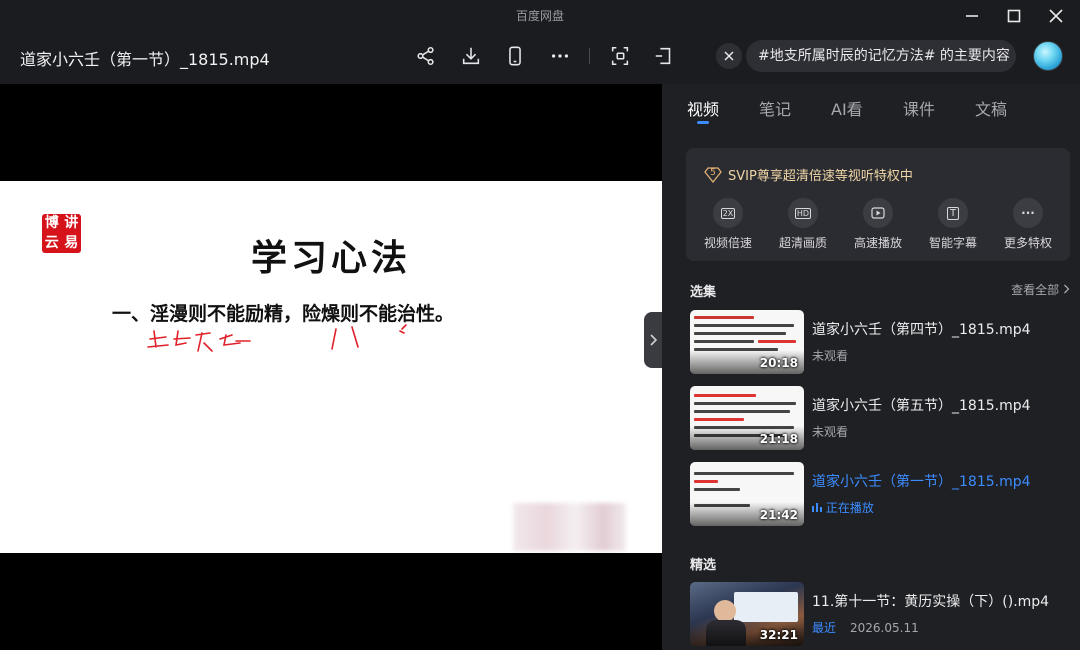 The height and width of the screenshot is (650, 1080). What do you see at coordinates (1014, 16) in the screenshot?
I see `maximize-icon` at bounding box center [1014, 16].